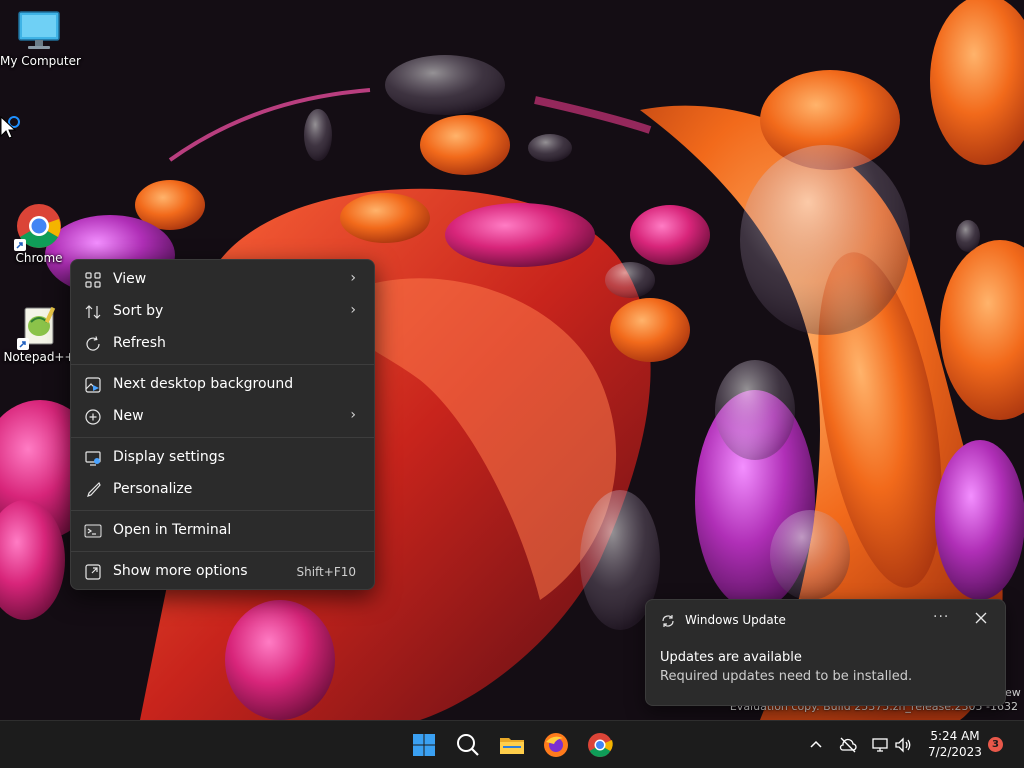  Describe the element at coordinates (93, 312) in the screenshot. I see `sort-icon` at that location.